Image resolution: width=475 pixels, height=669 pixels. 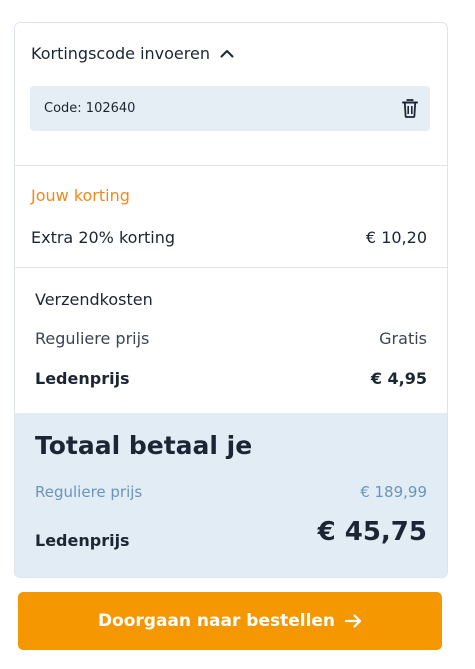 What do you see at coordinates (393, 492) in the screenshot?
I see `total-regular-value: € 189,99` at bounding box center [393, 492].